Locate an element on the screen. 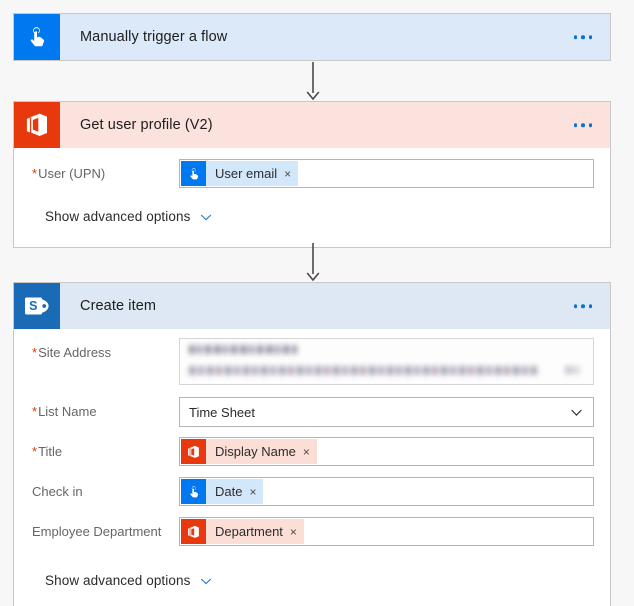  field-label-list-name: *List Name is located at coordinates (105, 408).